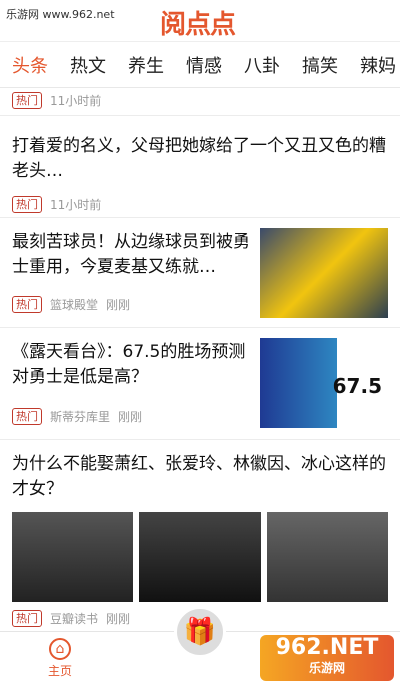 The height and width of the screenshot is (685, 400). I want to click on article-title: 为什么不能娶萧红、张爱玲、林徽因、冰心这样的才女？, so click(199, 476).